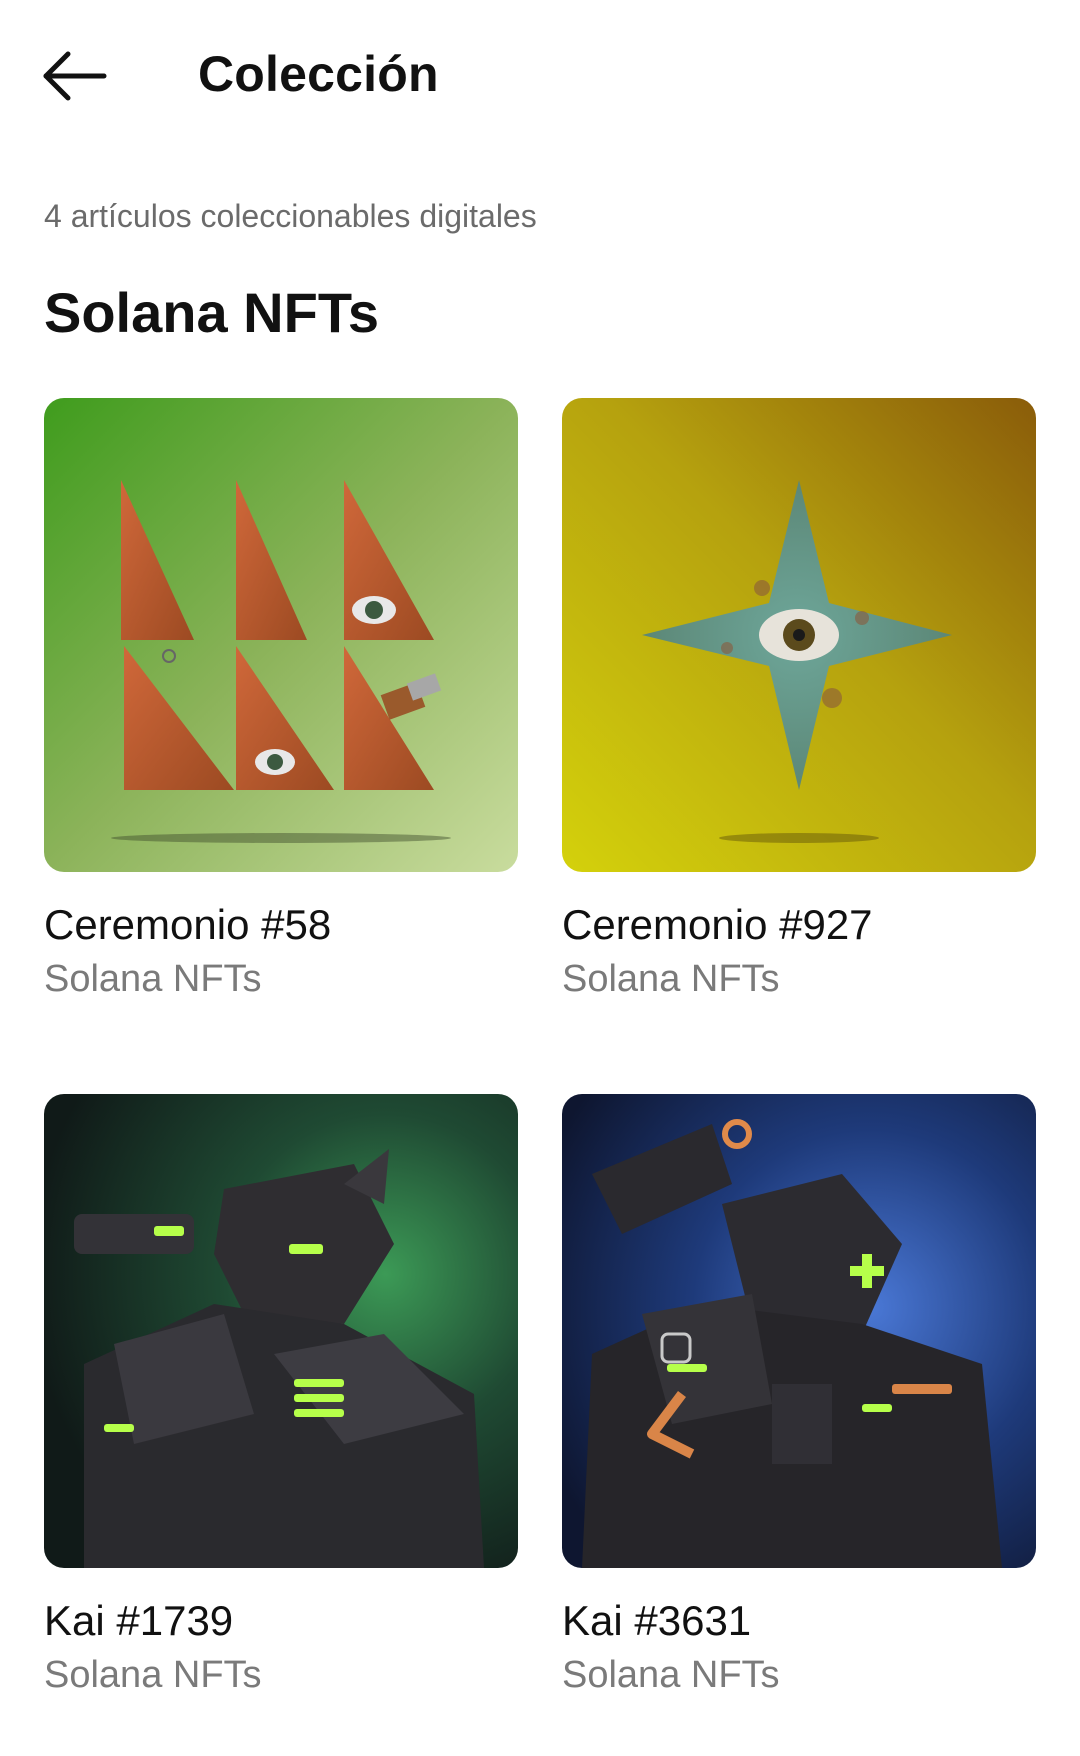  I want to click on collection-heading: Solana NFTs, so click(212, 312).